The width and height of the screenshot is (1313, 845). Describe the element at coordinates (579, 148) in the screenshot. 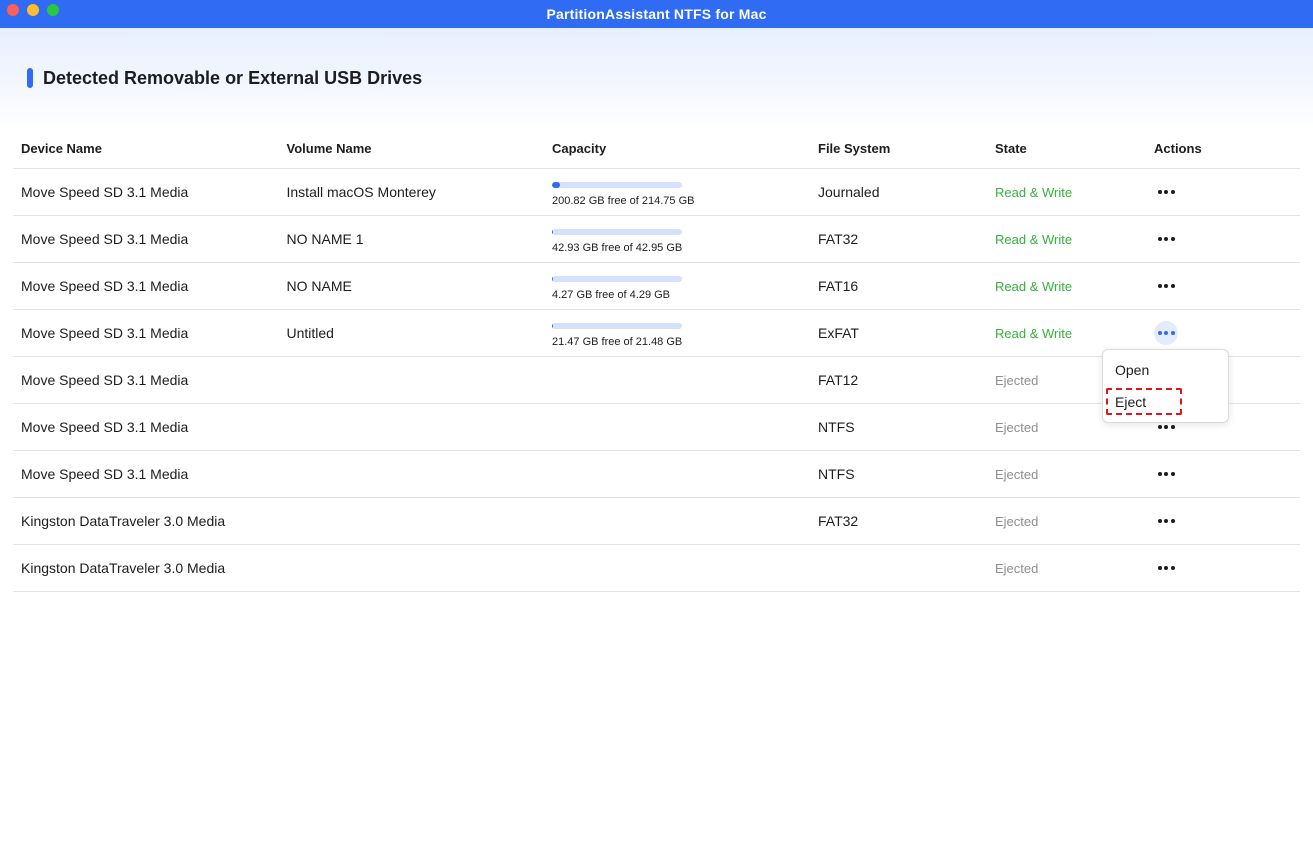

I see `column-header-capacity: Capacity` at that location.